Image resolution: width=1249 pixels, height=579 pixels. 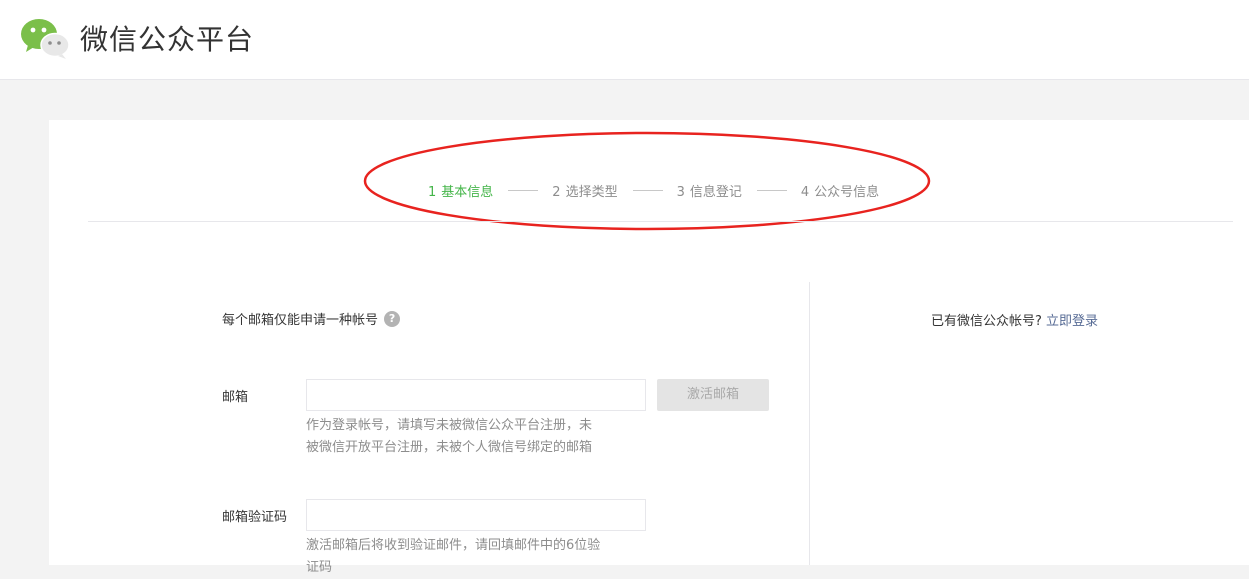 I want to click on email-hint-line: 被微信开放平台注册，未被个人微信号绑定的邮箱, so click(x=449, y=447).